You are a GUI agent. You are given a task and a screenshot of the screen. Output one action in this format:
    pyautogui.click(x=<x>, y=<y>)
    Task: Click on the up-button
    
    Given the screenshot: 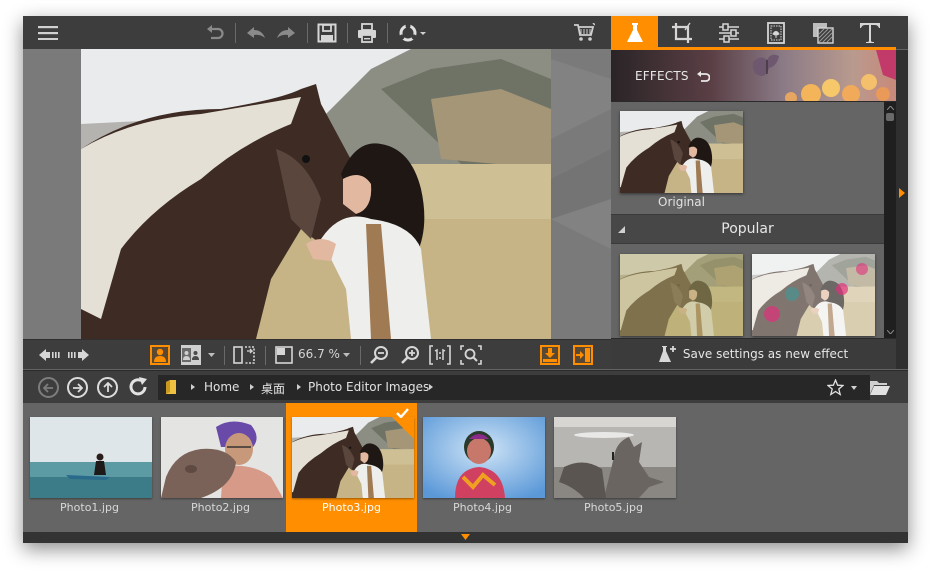 What is the action you would take?
    pyautogui.click(x=107, y=387)
    